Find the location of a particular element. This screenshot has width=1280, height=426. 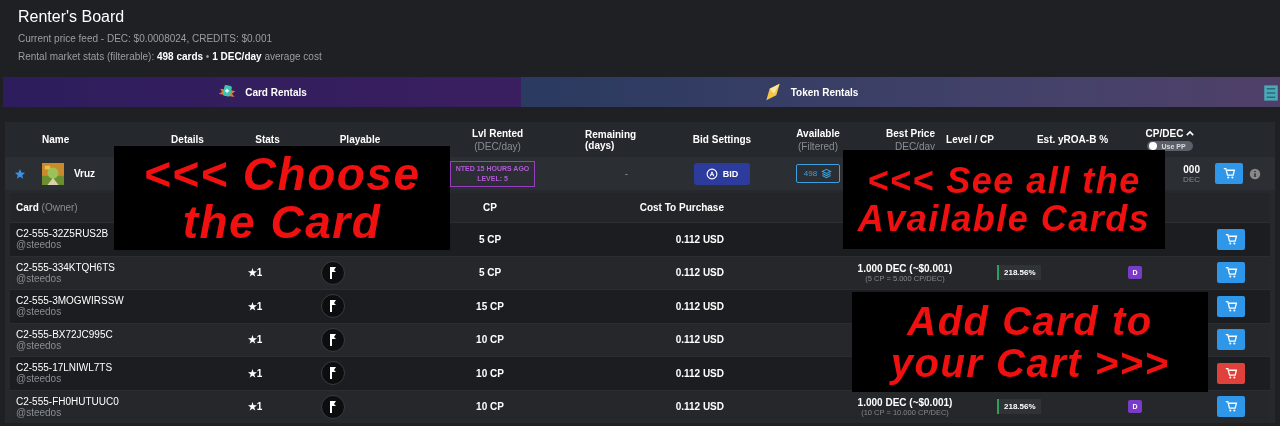

rentals-tab: Token Rentals is located at coordinates (900, 92).